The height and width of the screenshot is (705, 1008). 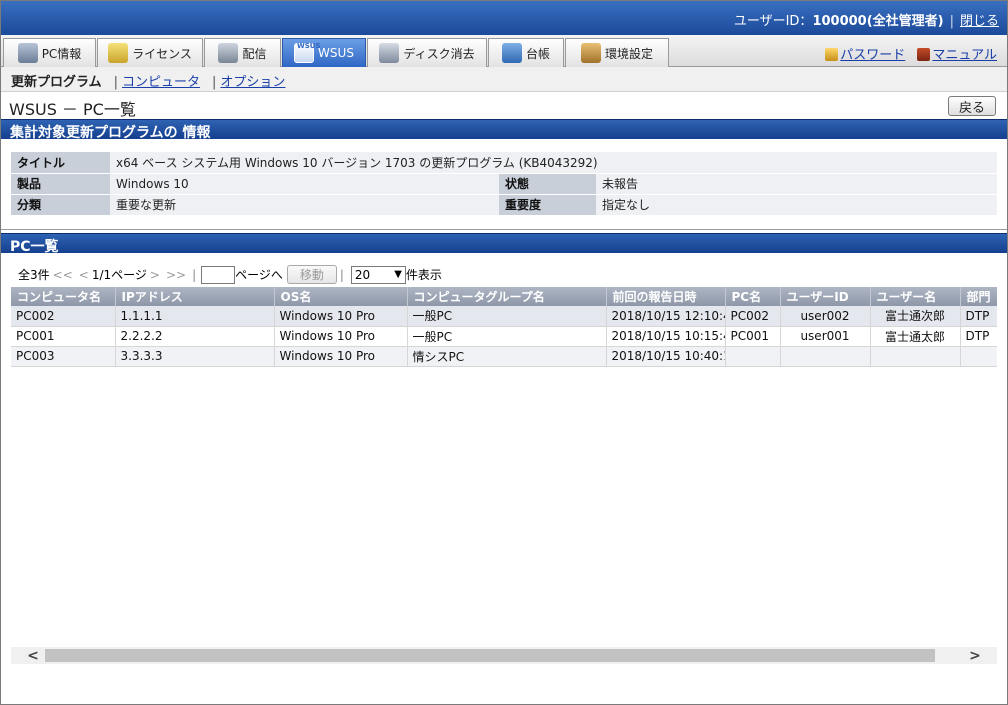 What do you see at coordinates (507, 296) in the screenshot?
I see `column-header: コンピュータグループ名` at bounding box center [507, 296].